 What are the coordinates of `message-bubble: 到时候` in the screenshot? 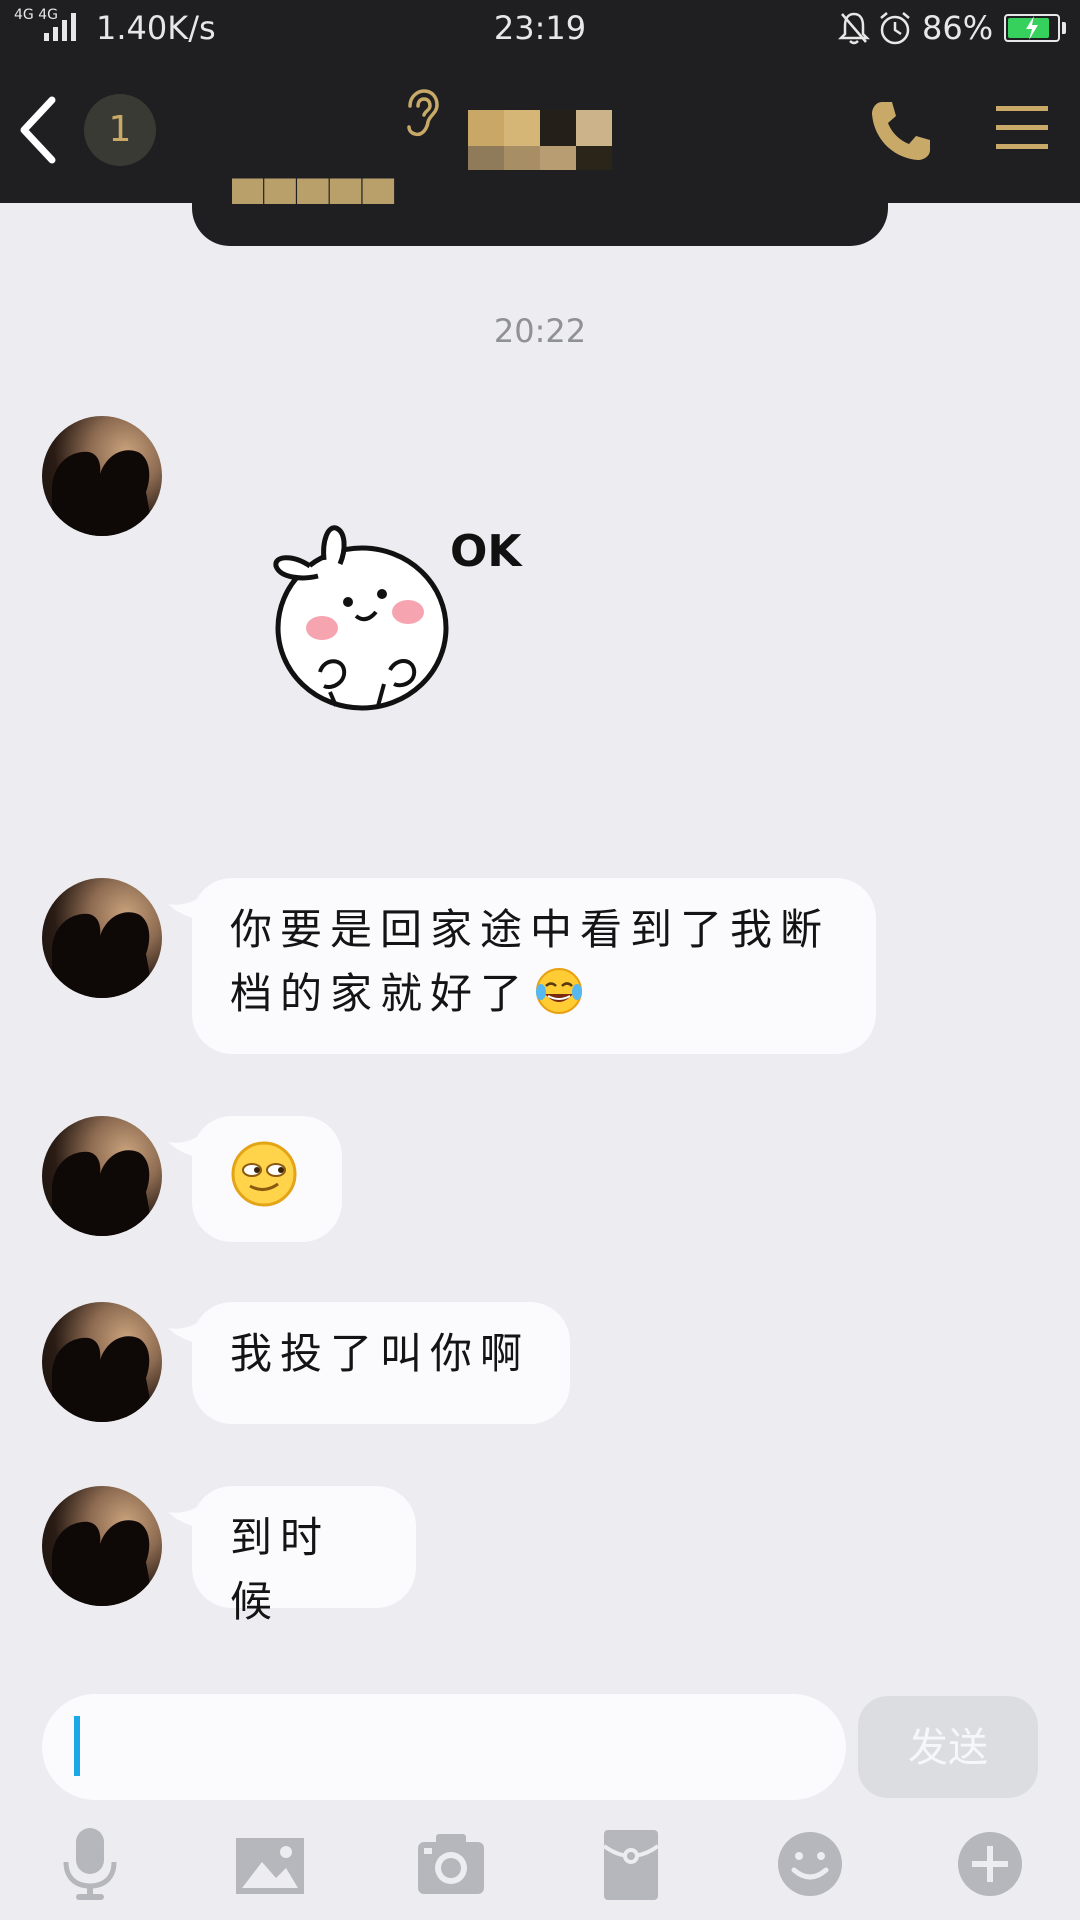 It's located at (292, 1556).